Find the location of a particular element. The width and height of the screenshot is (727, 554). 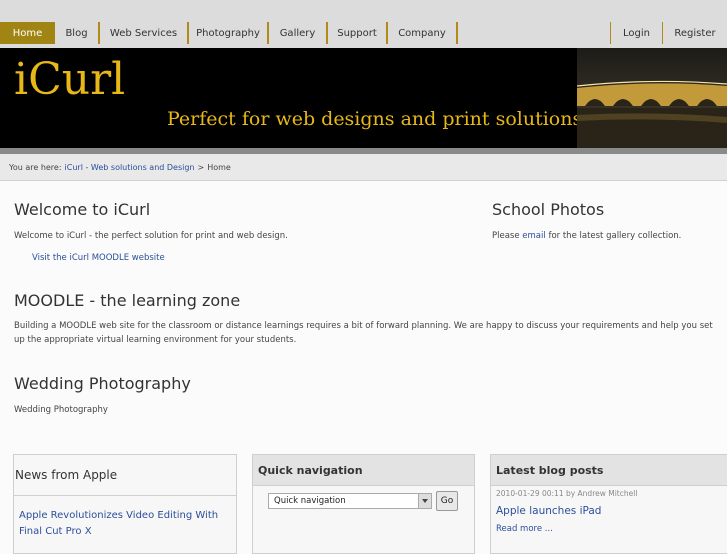

blog-post-meta: 2010-01-29 00:11 by Andrew Mitchell is located at coordinates (567, 493).